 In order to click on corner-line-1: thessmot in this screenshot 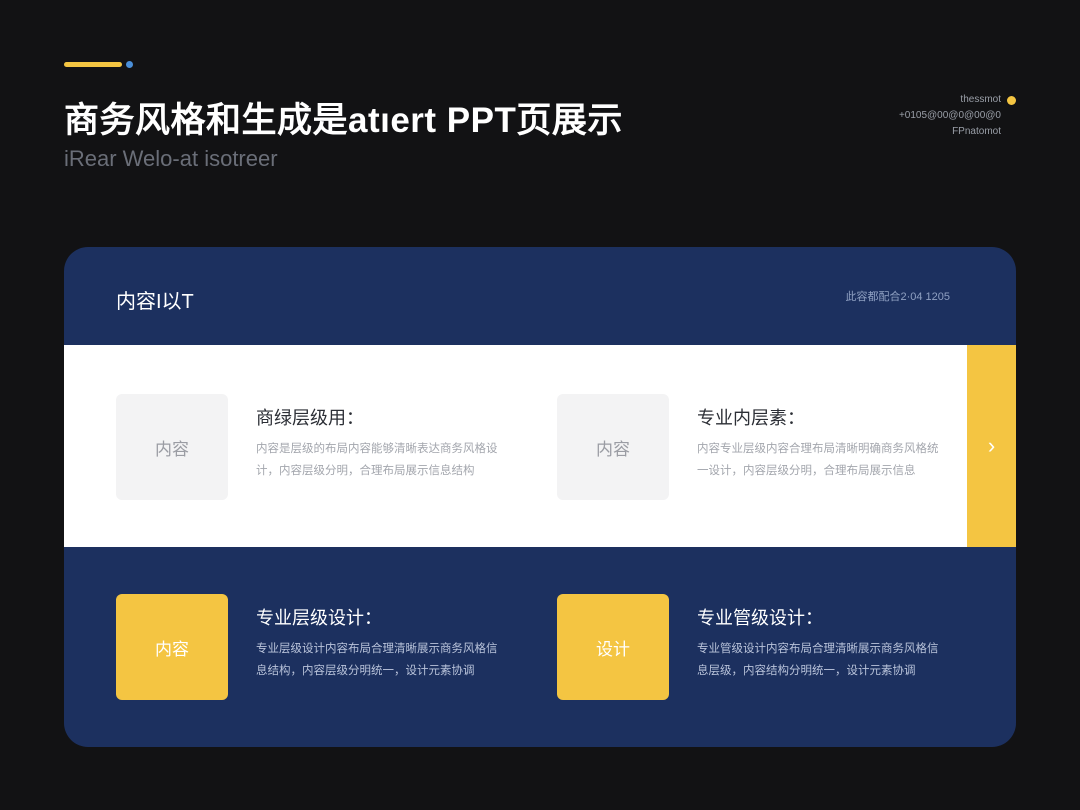, I will do `click(980, 99)`.